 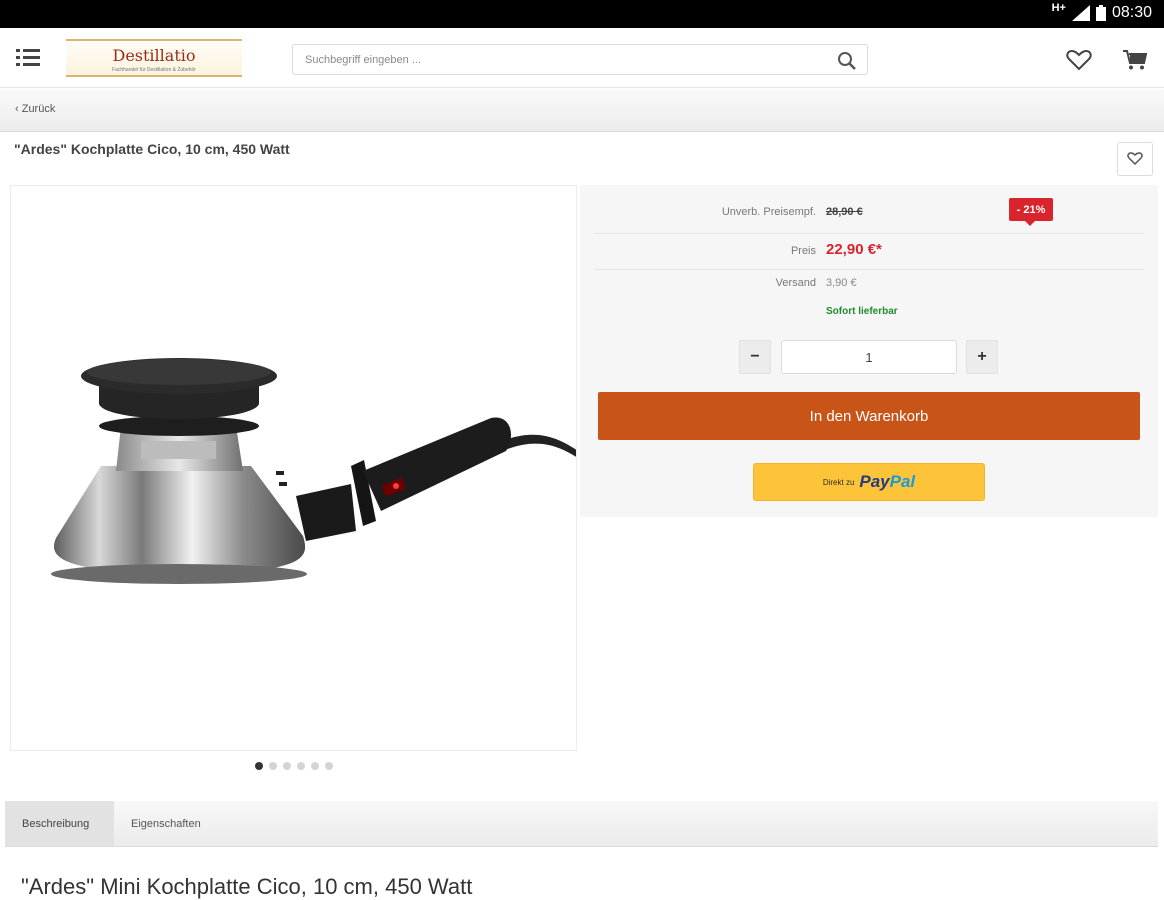 What do you see at coordinates (1079, 62) in the screenshot?
I see `heart-icon` at bounding box center [1079, 62].